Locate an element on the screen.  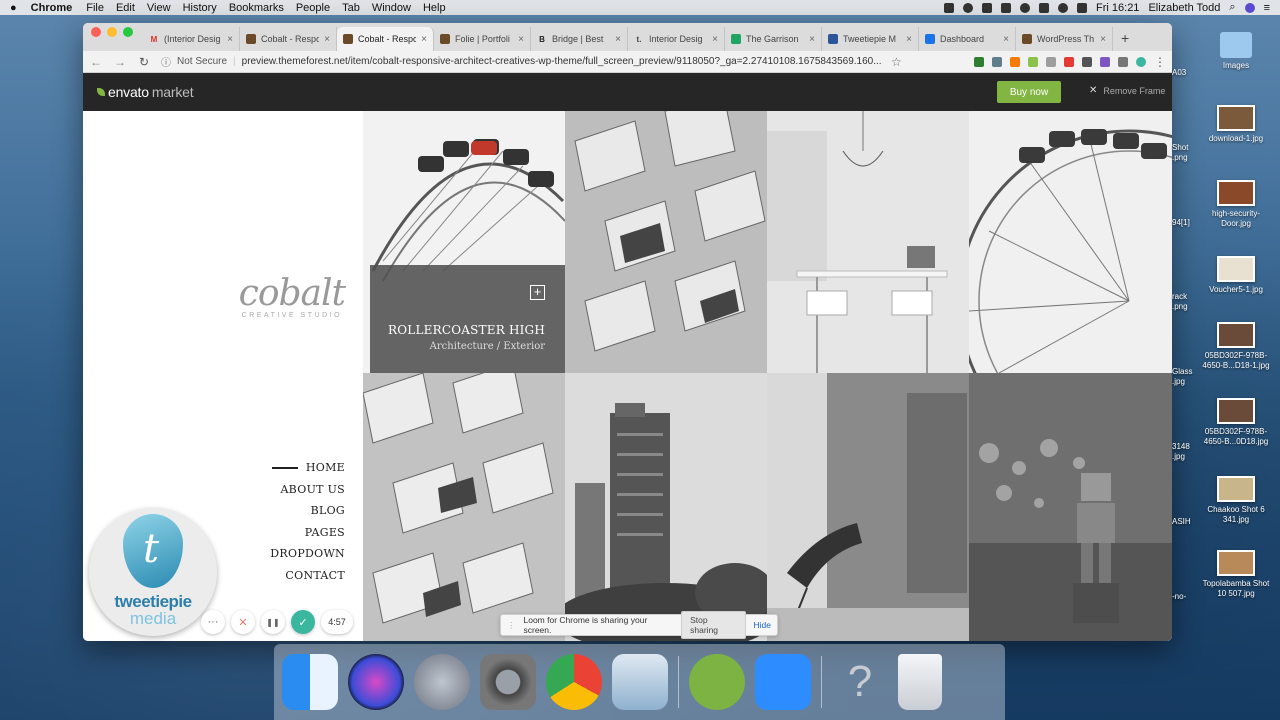
spotlight-icon: ⌕ is located at coordinates (1232, 7).